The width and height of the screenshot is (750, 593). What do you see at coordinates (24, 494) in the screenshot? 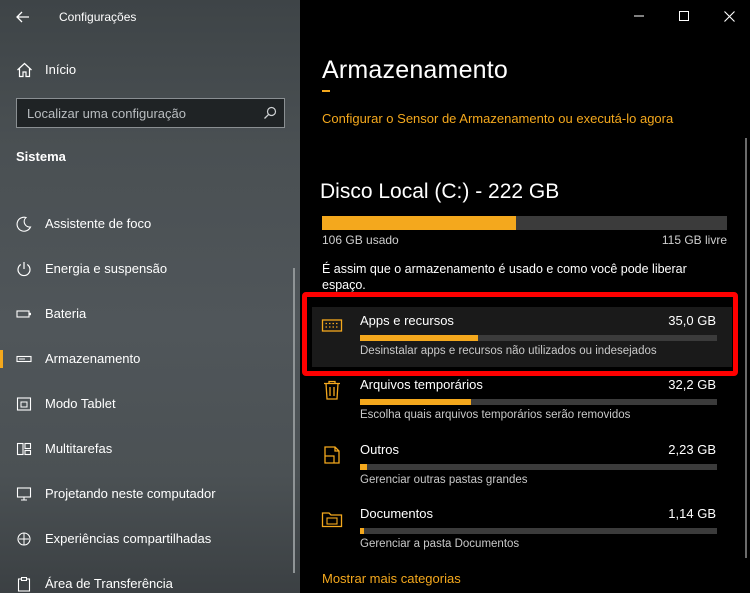
I see `projecting-icon` at bounding box center [24, 494].